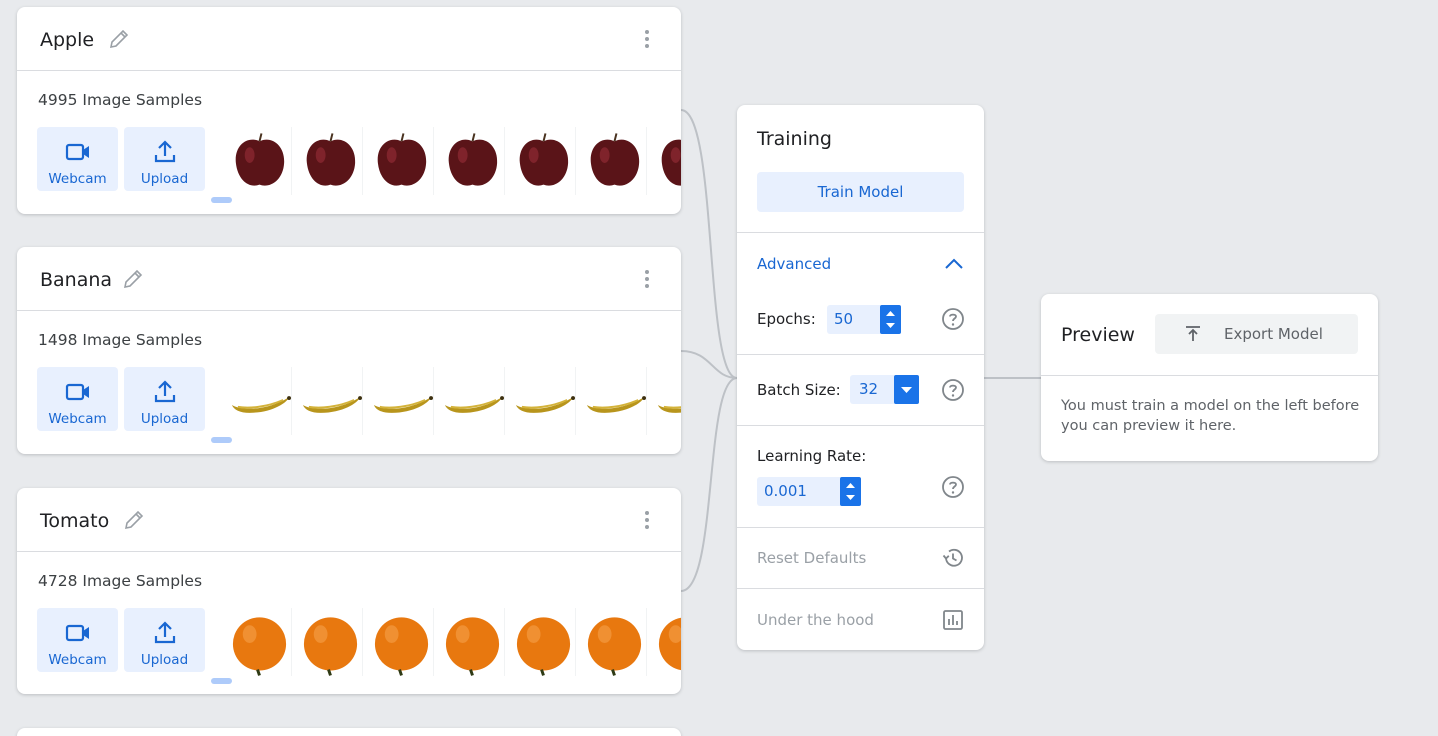 Image resolution: width=1438 pixels, height=736 pixels. What do you see at coordinates (811, 558) in the screenshot?
I see `reset-defaults-button: Reset Defaults` at bounding box center [811, 558].